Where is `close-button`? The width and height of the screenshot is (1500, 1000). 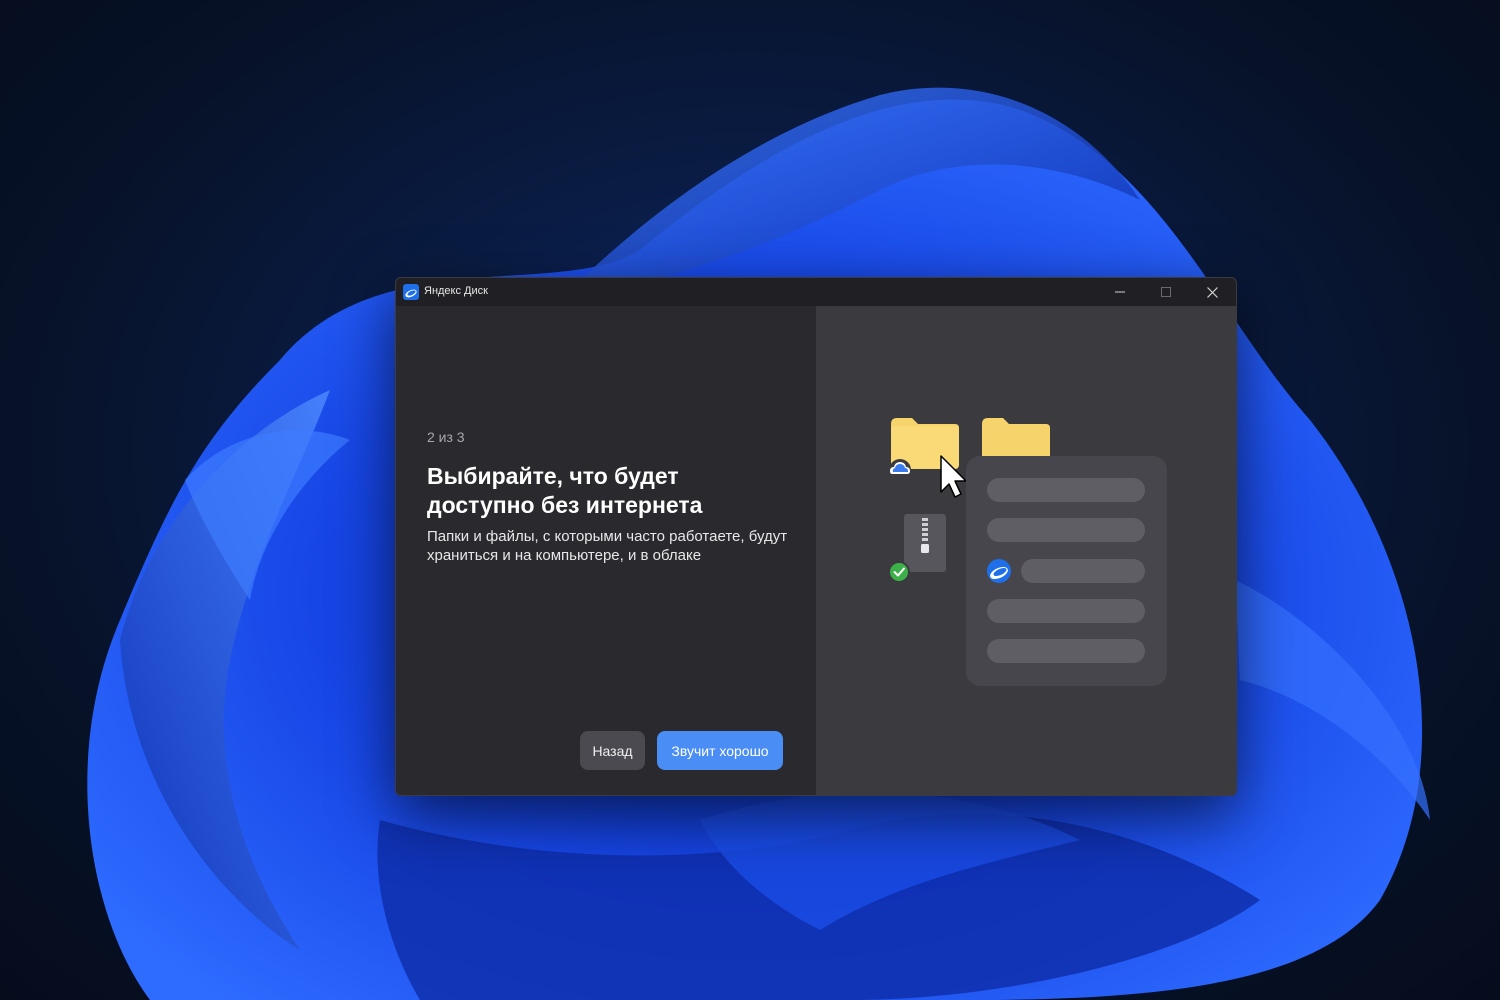
close-button is located at coordinates (1212, 292).